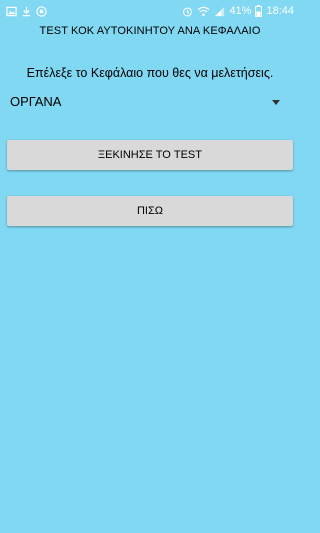  What do you see at coordinates (276, 101) in the screenshot?
I see `dropdown-arrow-icon` at bounding box center [276, 101].